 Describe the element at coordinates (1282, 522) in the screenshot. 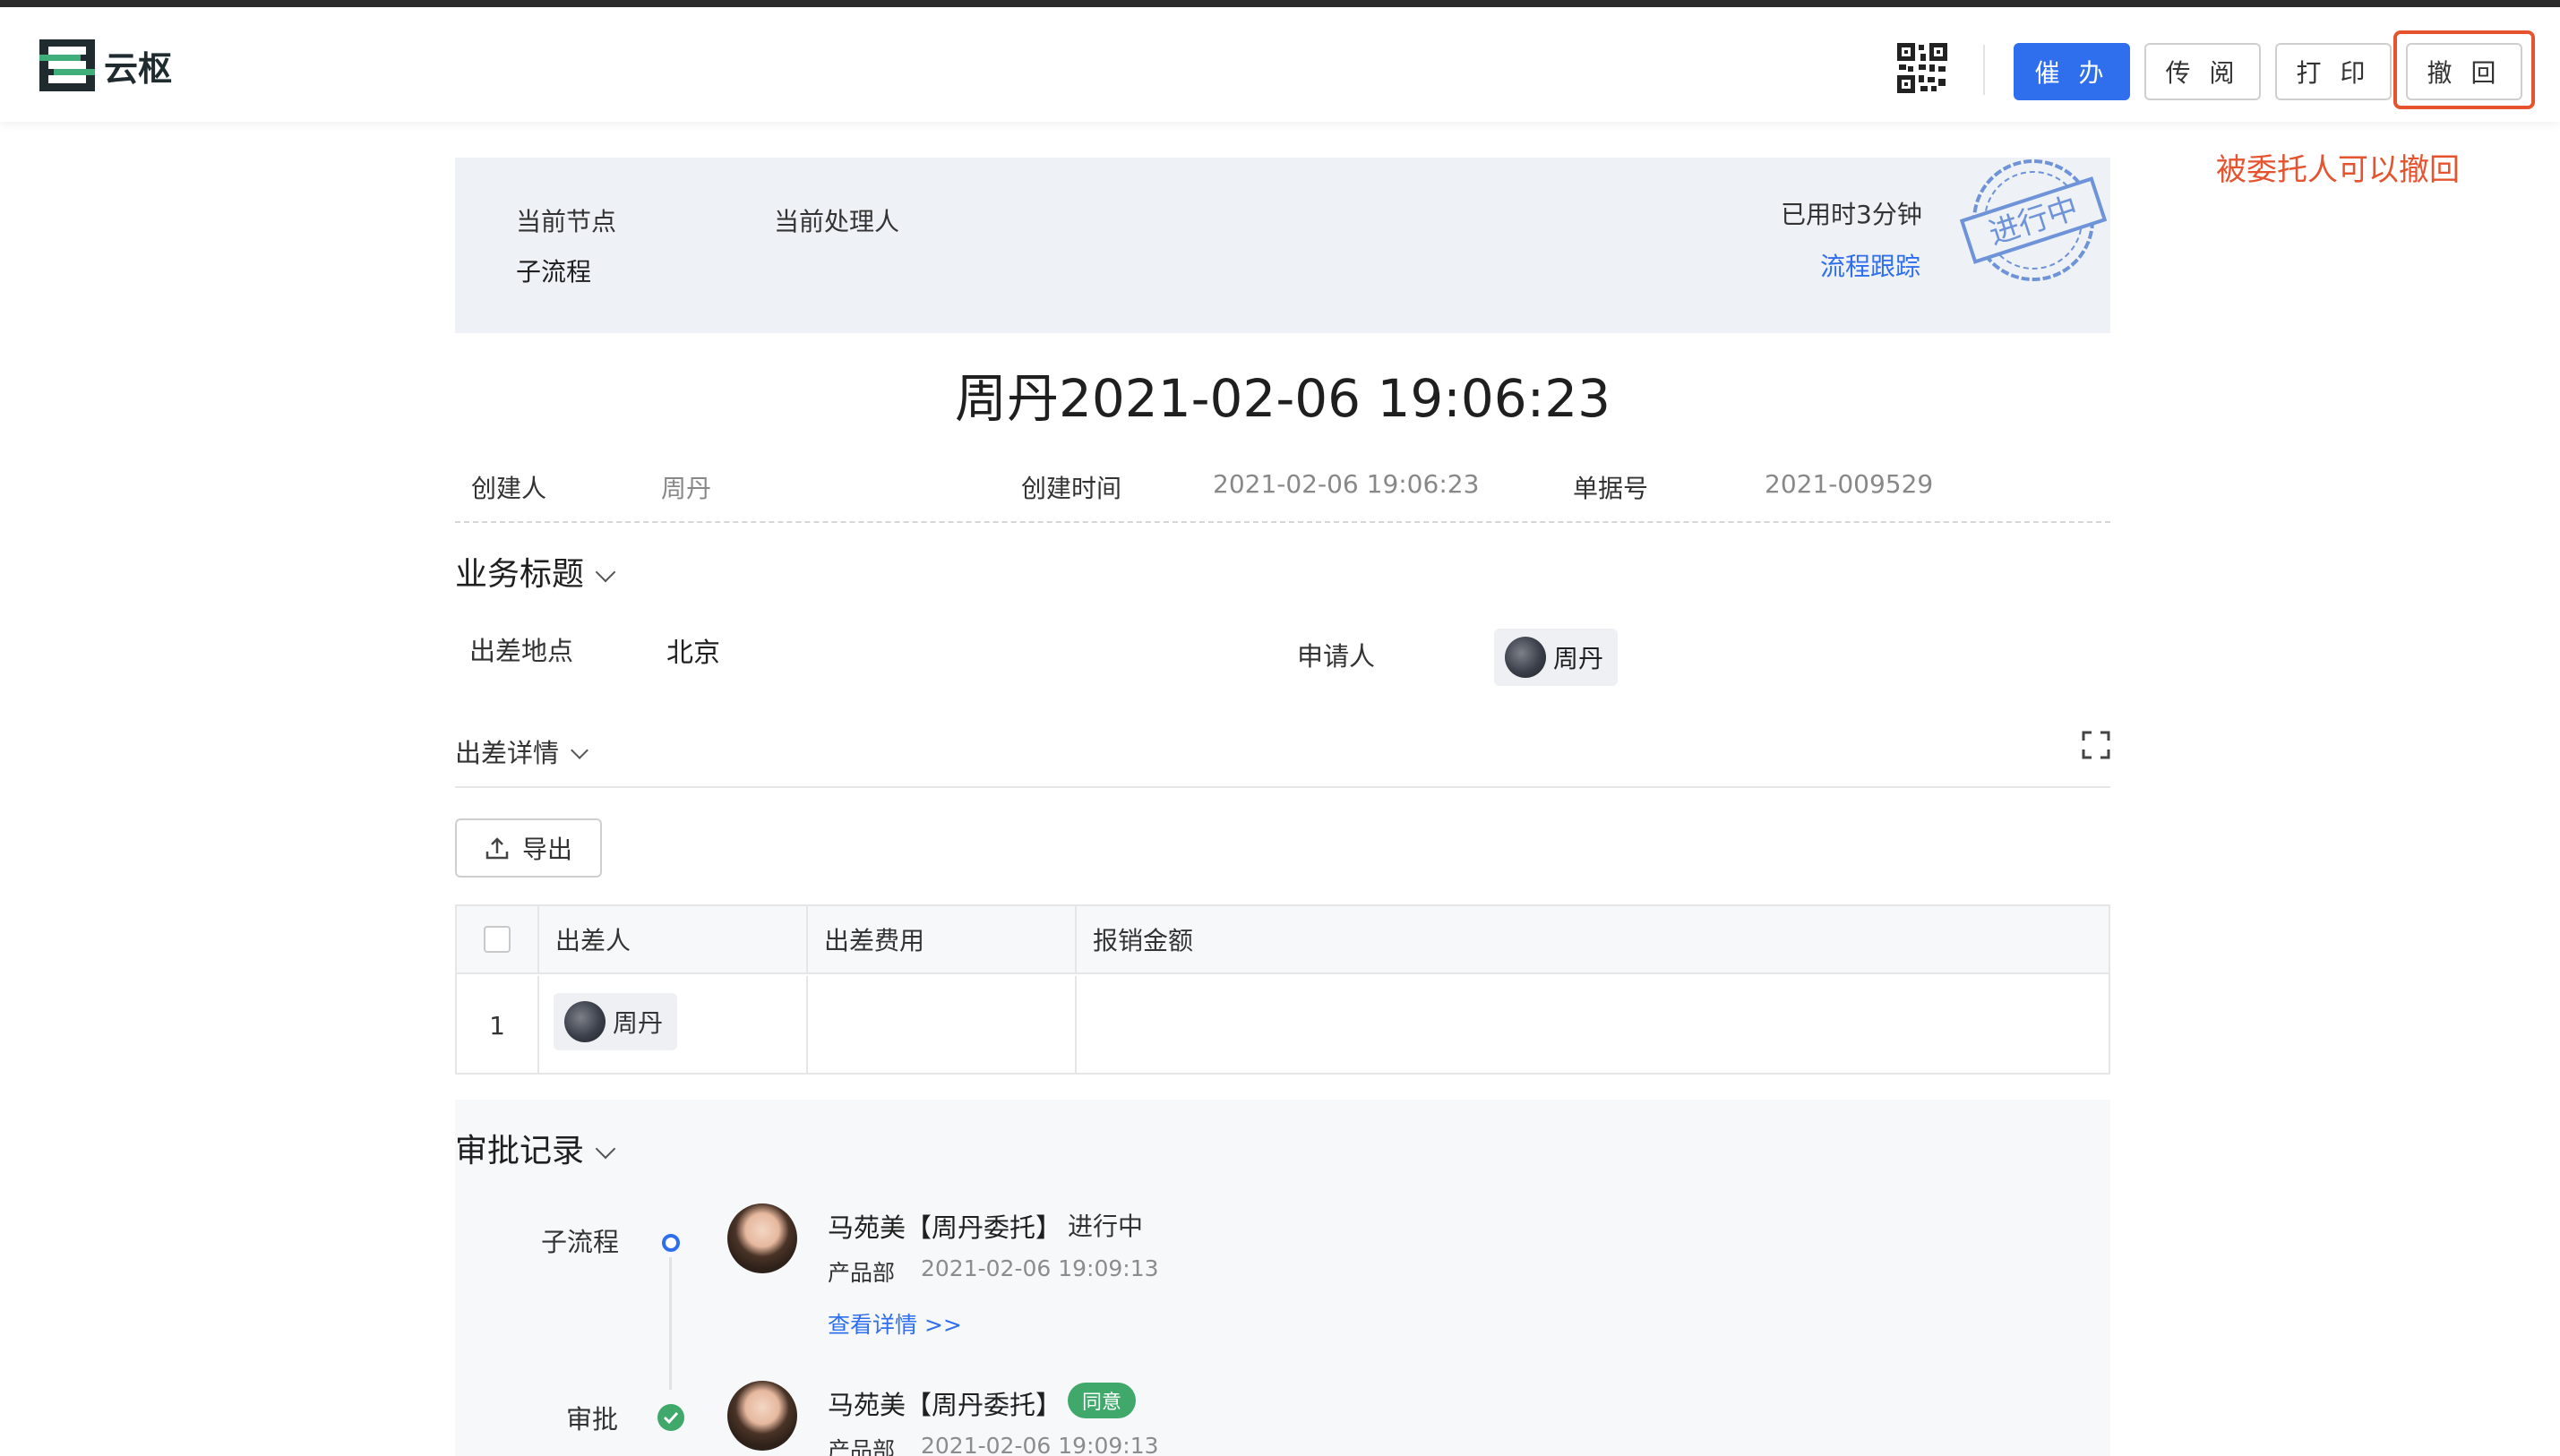

I see `meta-divider` at that location.